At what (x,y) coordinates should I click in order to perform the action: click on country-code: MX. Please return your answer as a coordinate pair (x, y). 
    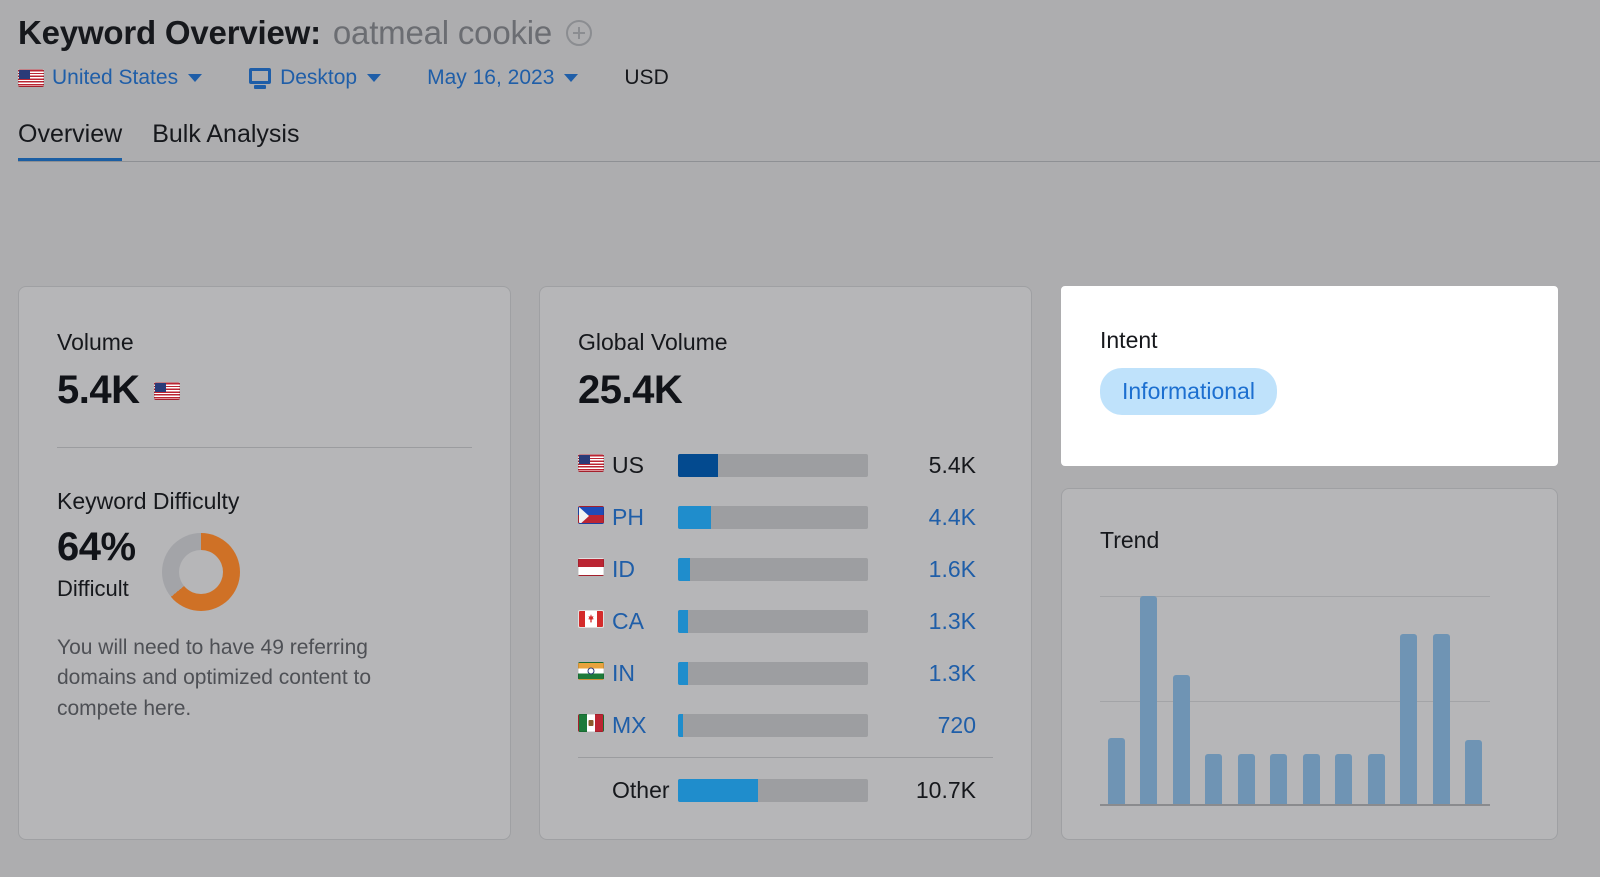
    Looking at the image, I should click on (629, 724).